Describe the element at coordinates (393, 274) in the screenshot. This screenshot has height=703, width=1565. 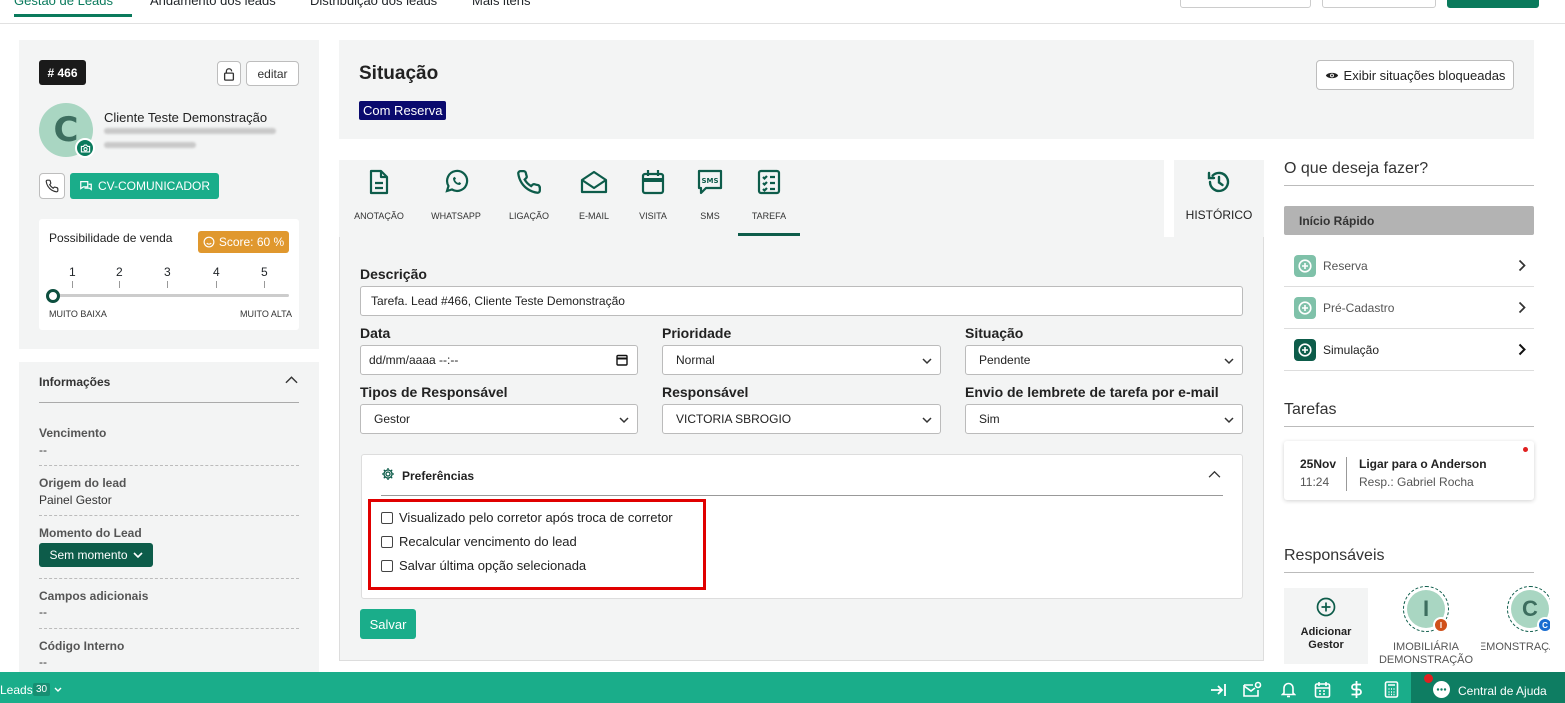
I see `description-label: Descrição` at that location.